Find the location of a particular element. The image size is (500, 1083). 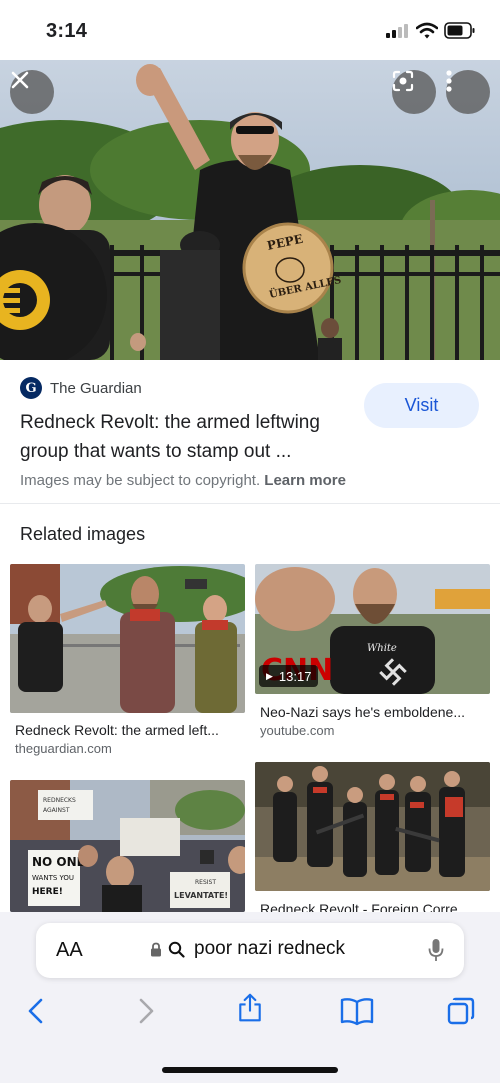

sign-text-3: HERE! is located at coordinates (47, 892).